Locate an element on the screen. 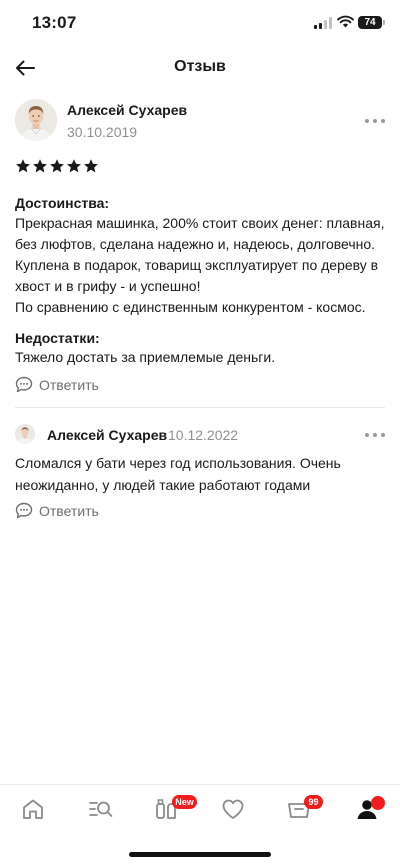  catalog-search-icon is located at coordinates (101, 809).